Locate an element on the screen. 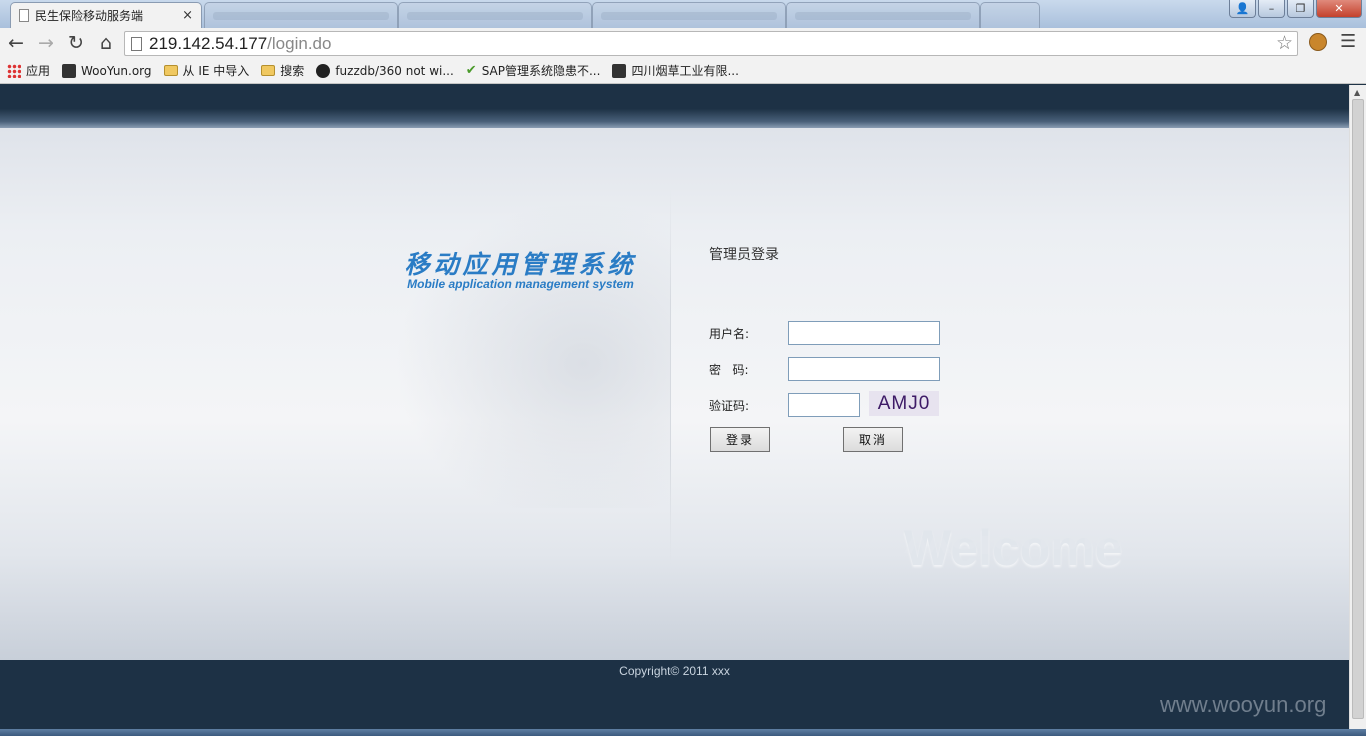 The height and width of the screenshot is (736, 1366). cookie-extension-icon is located at coordinates (1318, 42).